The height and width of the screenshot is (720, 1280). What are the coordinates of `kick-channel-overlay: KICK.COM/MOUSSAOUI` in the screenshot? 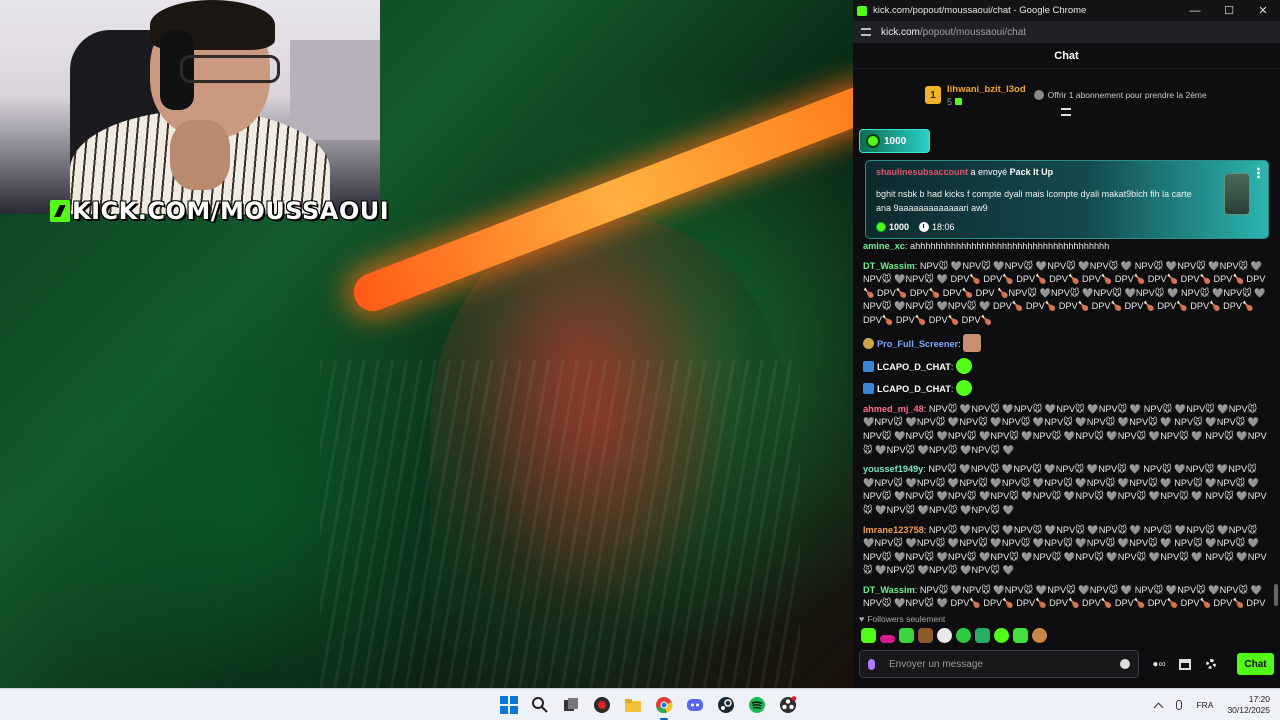 It's located at (219, 211).